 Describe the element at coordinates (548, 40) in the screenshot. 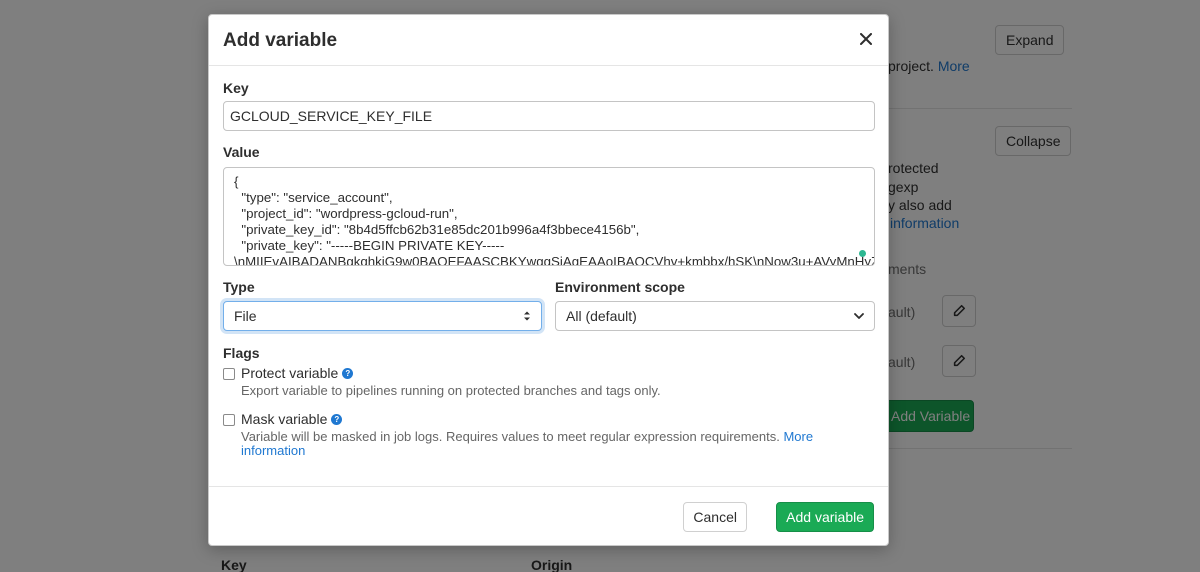

I see `modal-header: Add variable` at that location.